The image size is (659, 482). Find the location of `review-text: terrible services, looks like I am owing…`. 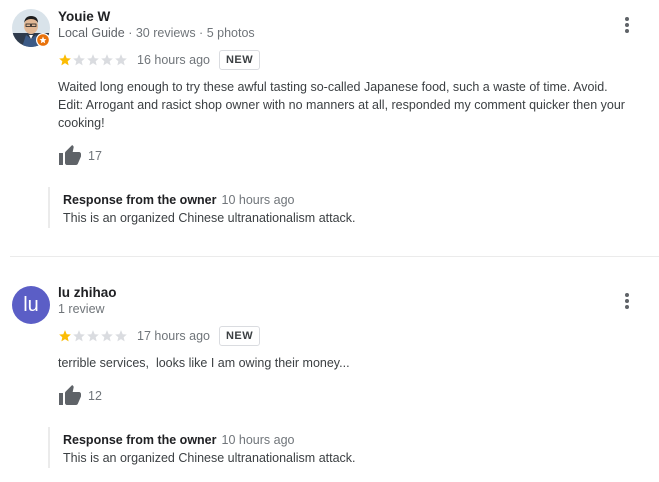

review-text: terrible services, looks like I am owing… is located at coordinates (355, 363).